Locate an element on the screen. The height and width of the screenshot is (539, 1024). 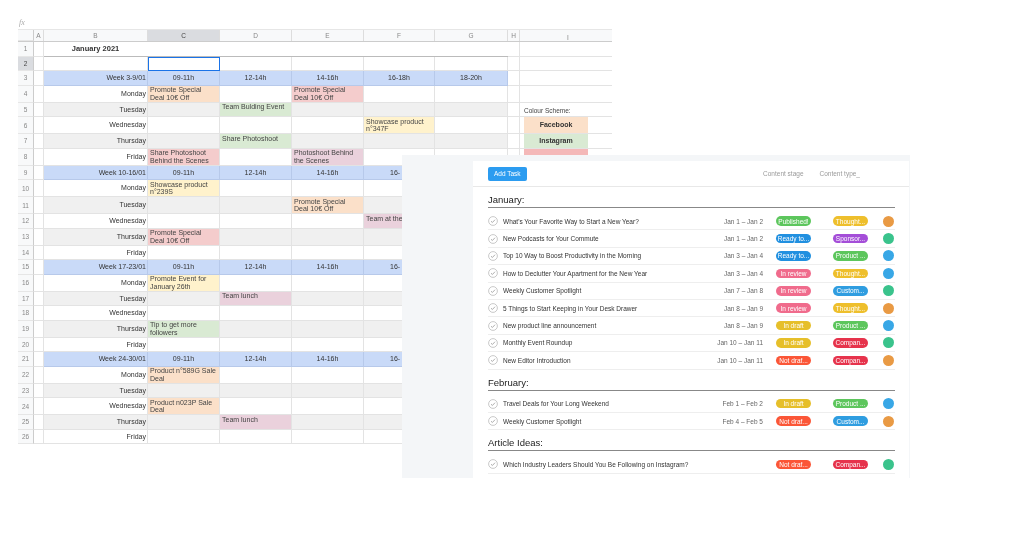
formula-label: fx is located at coordinates (21, 22).